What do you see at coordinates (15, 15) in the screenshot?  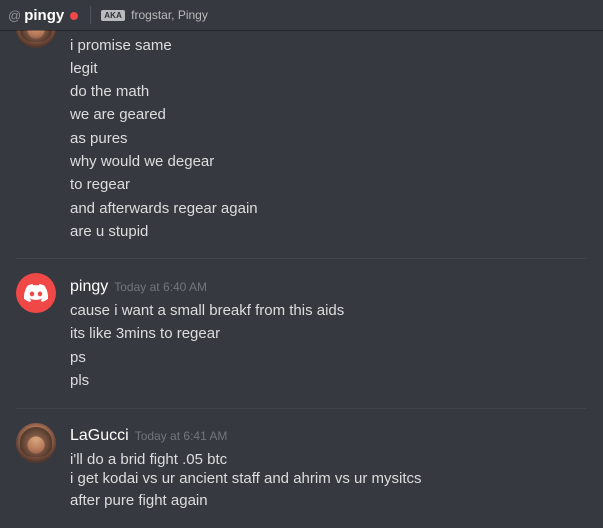 I see `at-icon: @` at bounding box center [15, 15].